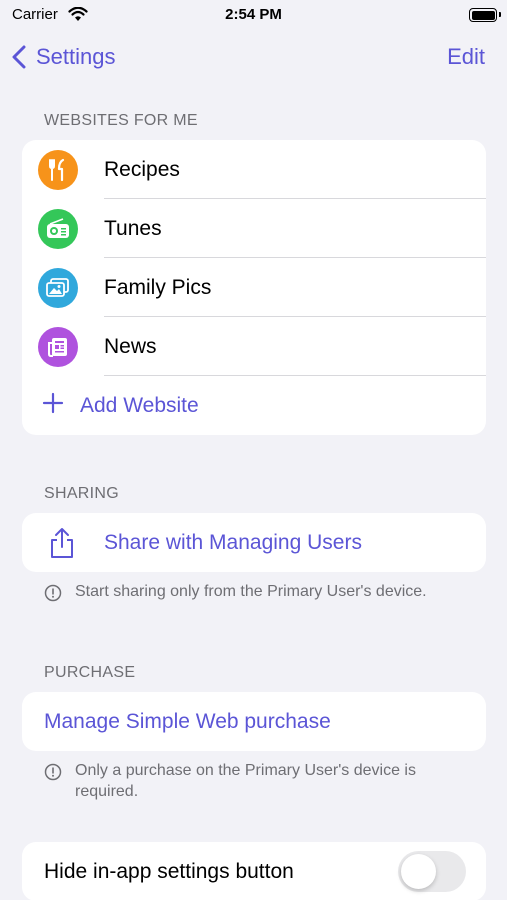 Image resolution: width=507 pixels, height=900 pixels. What do you see at coordinates (58, 229) in the screenshot?
I see `radio-icon` at bounding box center [58, 229].